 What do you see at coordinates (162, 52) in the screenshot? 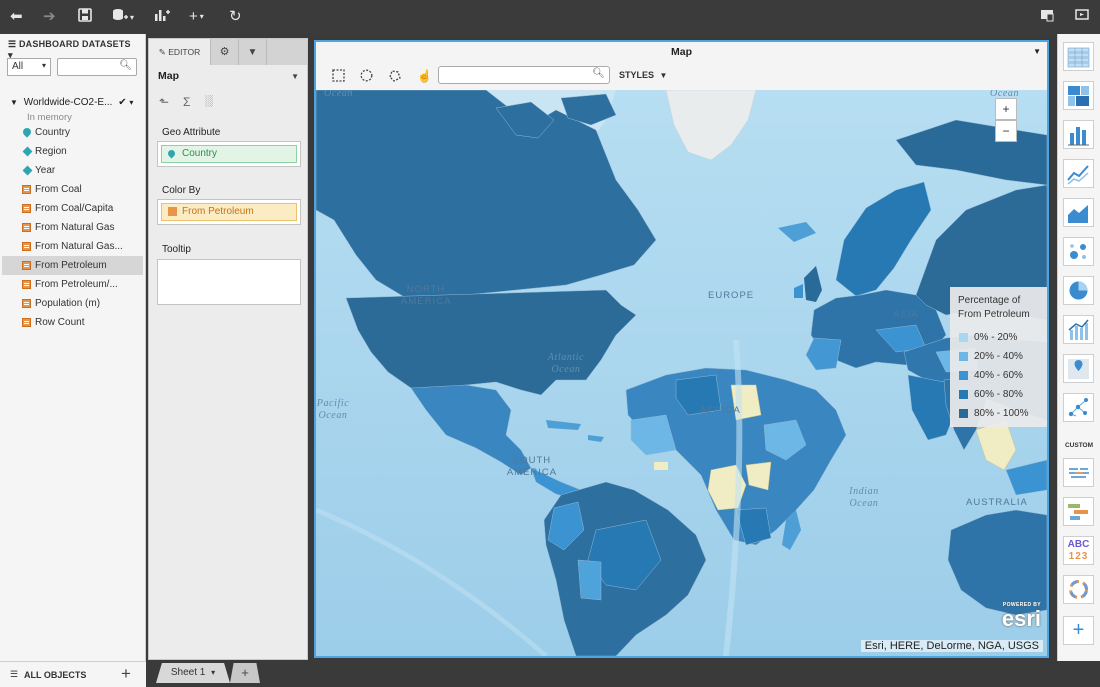
I see `pencil-icon: ✎` at bounding box center [162, 52].